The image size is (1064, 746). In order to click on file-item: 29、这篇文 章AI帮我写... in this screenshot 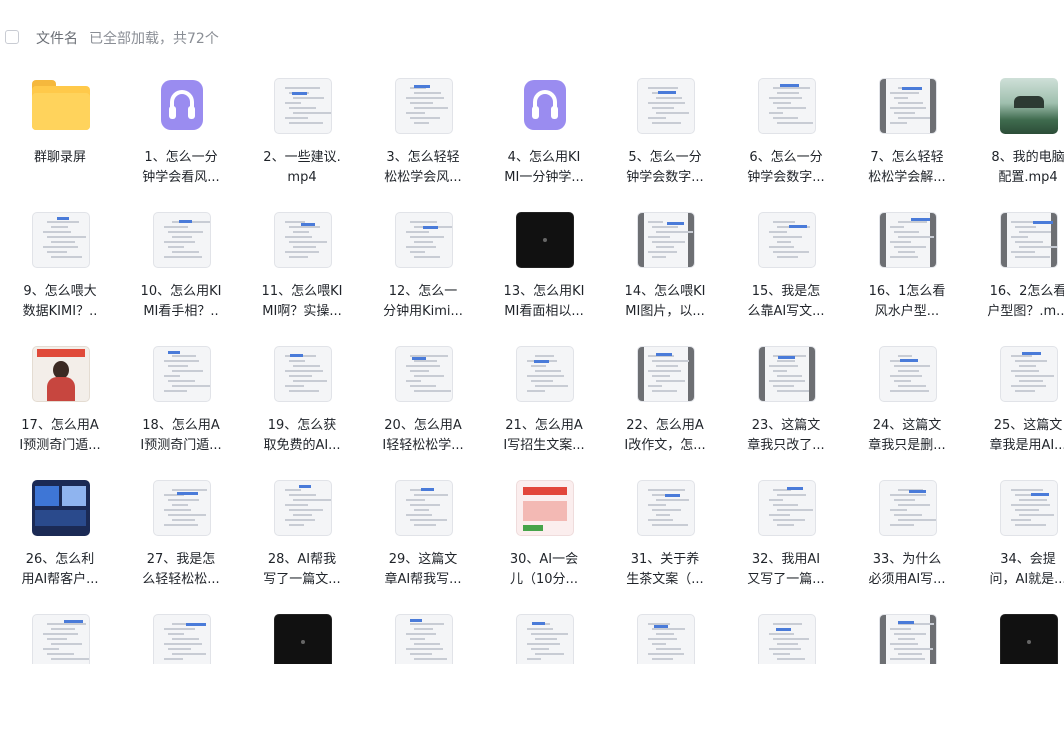, I will do `click(423, 545)`.